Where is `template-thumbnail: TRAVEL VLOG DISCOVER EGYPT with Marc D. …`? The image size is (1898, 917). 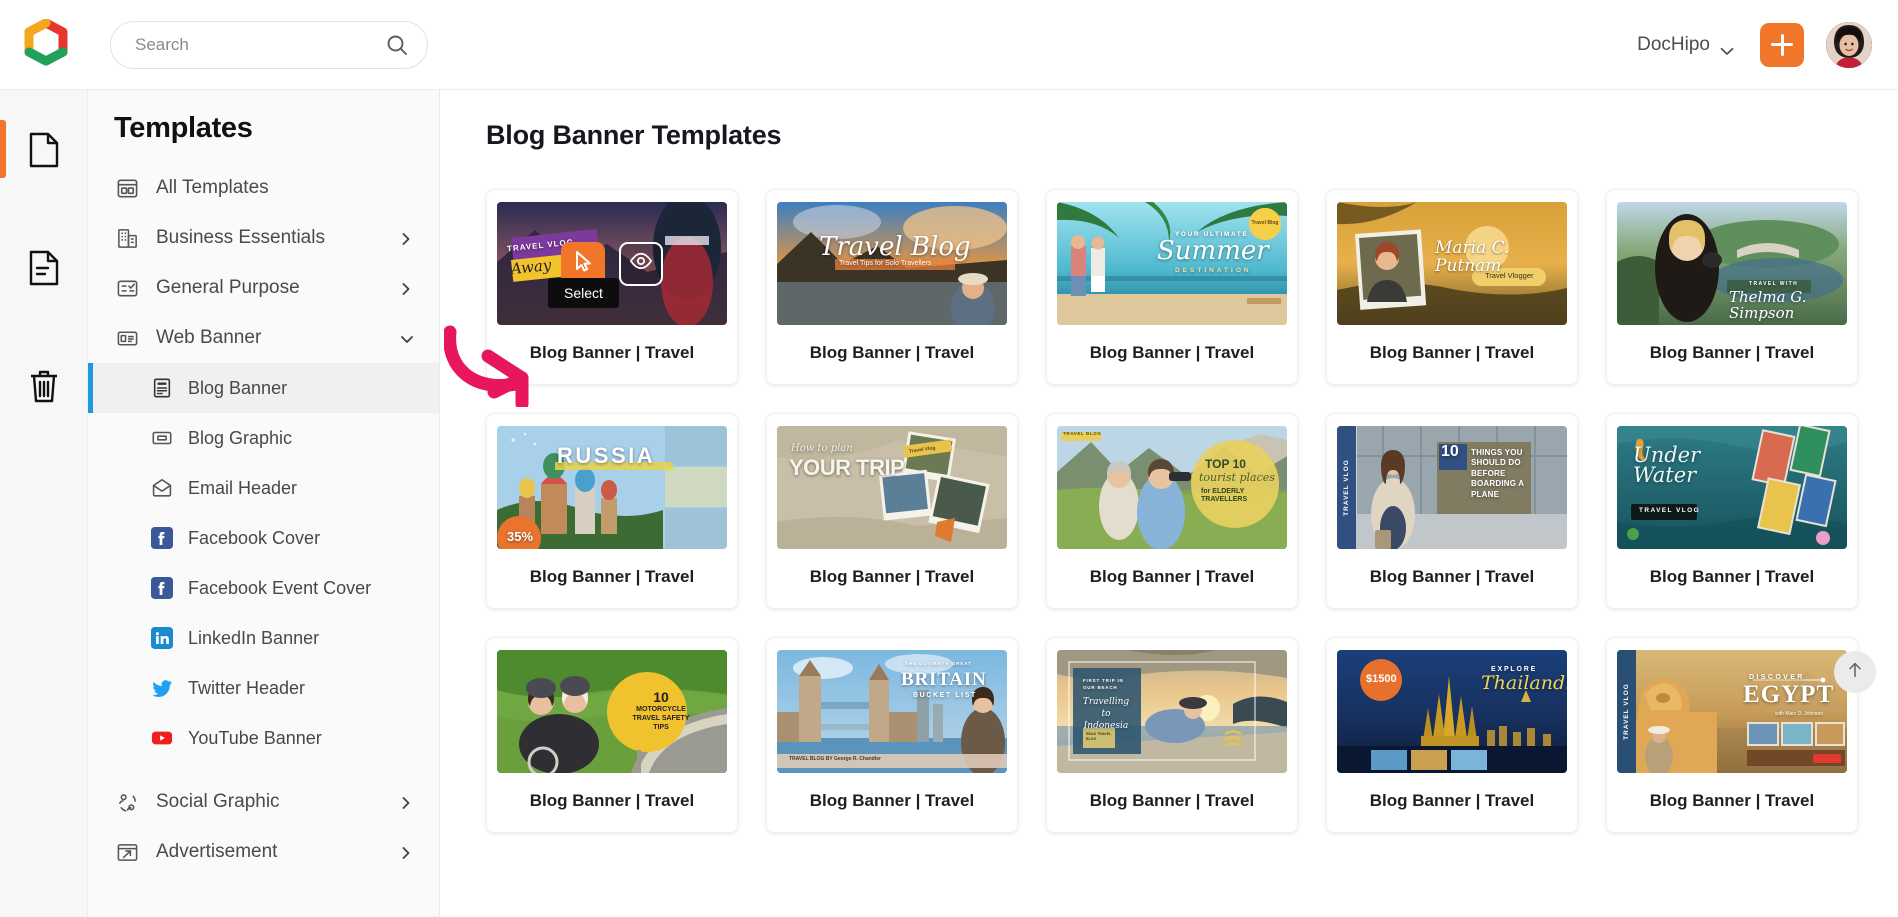 template-thumbnail: TRAVEL VLOG DISCOVER EGYPT with Marc D. … is located at coordinates (1732, 711).